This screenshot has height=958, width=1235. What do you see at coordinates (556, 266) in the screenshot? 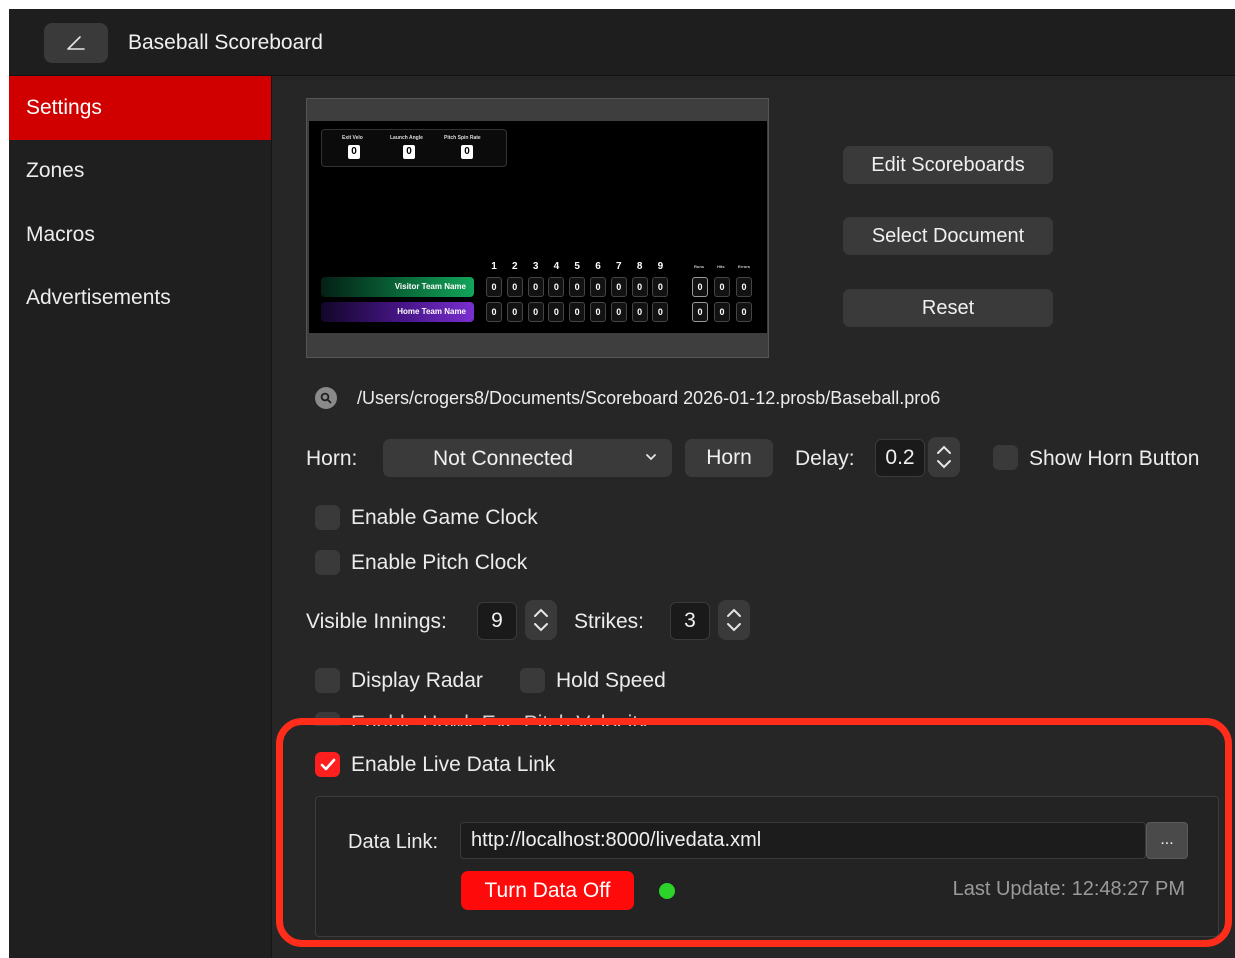
I see `inning-header: 4` at bounding box center [556, 266].